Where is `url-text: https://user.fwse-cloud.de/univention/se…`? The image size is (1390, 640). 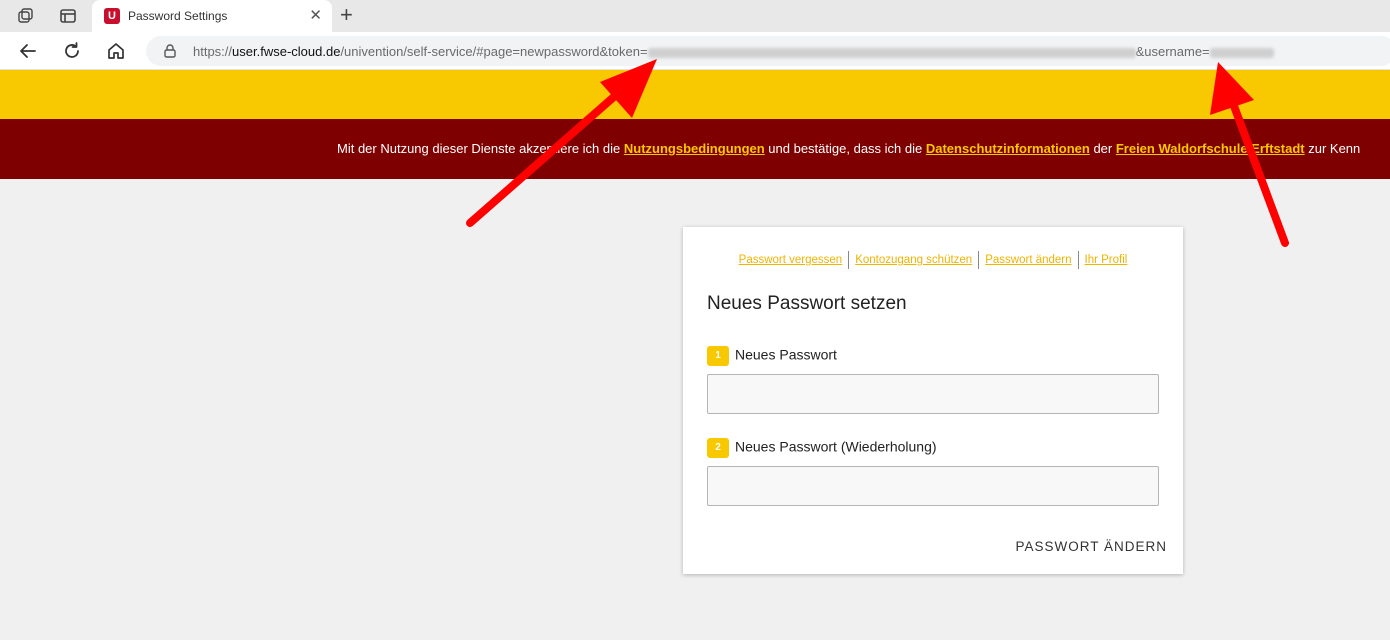
url-text: https://user.fwse-cloud.de/univention/se… is located at coordinates (733, 51).